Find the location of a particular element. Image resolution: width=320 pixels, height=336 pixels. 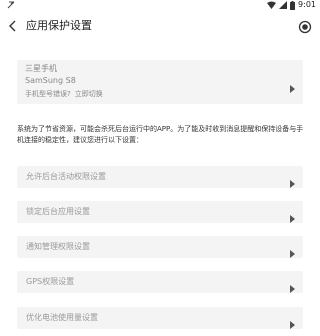

switch-device-link: 立即切换 is located at coordinates (89, 94).